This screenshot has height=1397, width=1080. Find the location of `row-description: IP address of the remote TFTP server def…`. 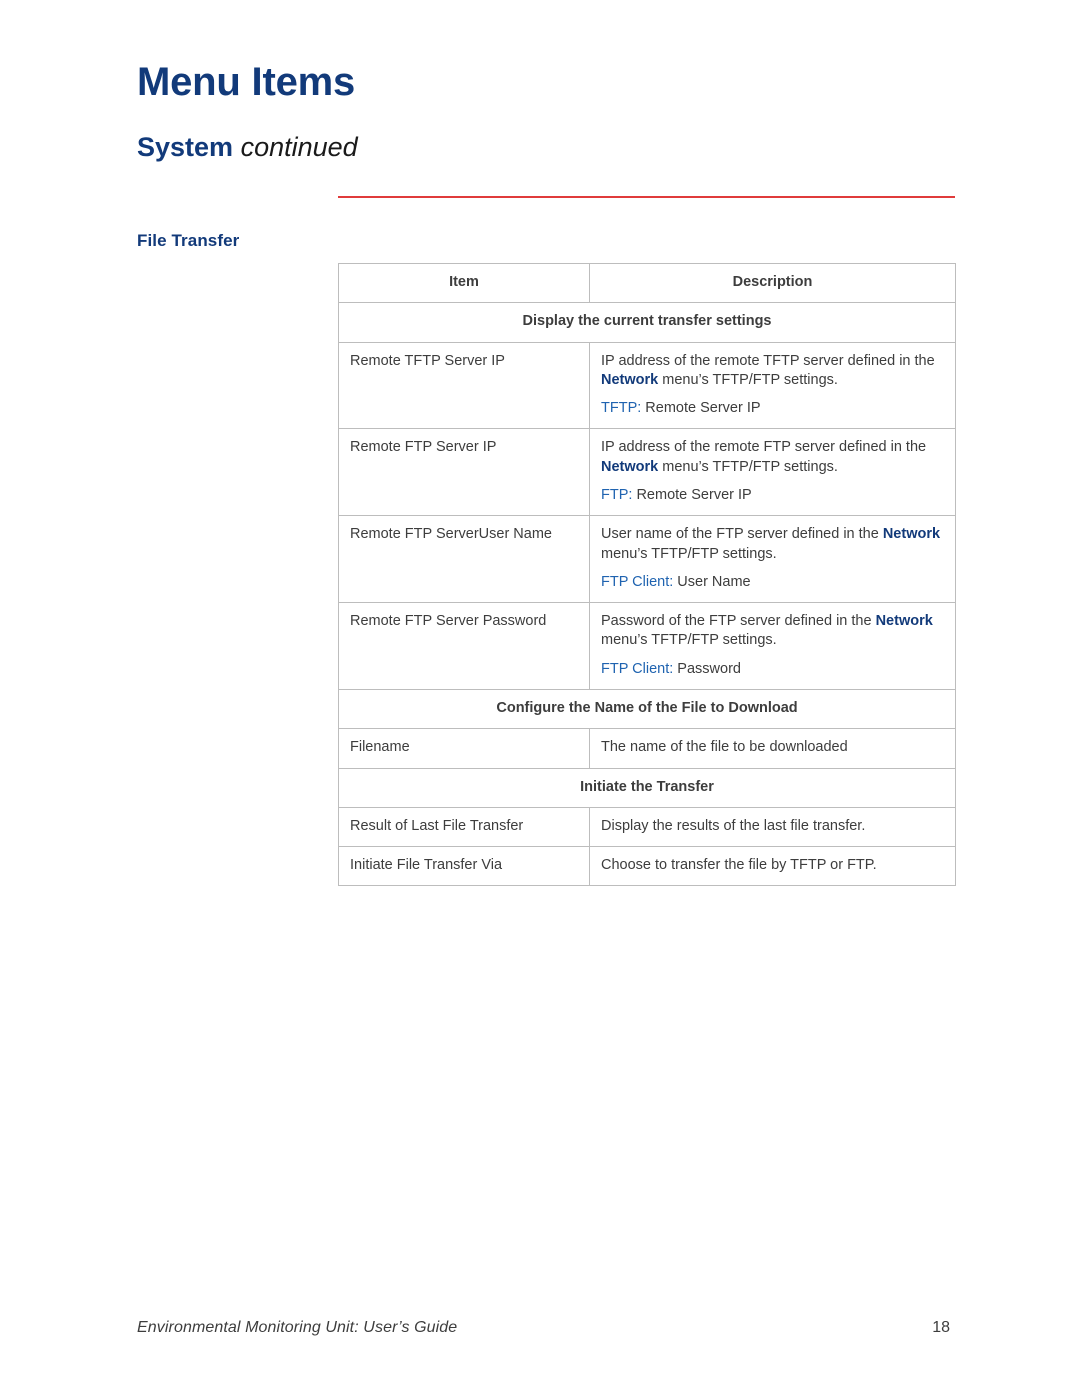

row-description: IP address of the remote TFTP server def… is located at coordinates (772, 385).